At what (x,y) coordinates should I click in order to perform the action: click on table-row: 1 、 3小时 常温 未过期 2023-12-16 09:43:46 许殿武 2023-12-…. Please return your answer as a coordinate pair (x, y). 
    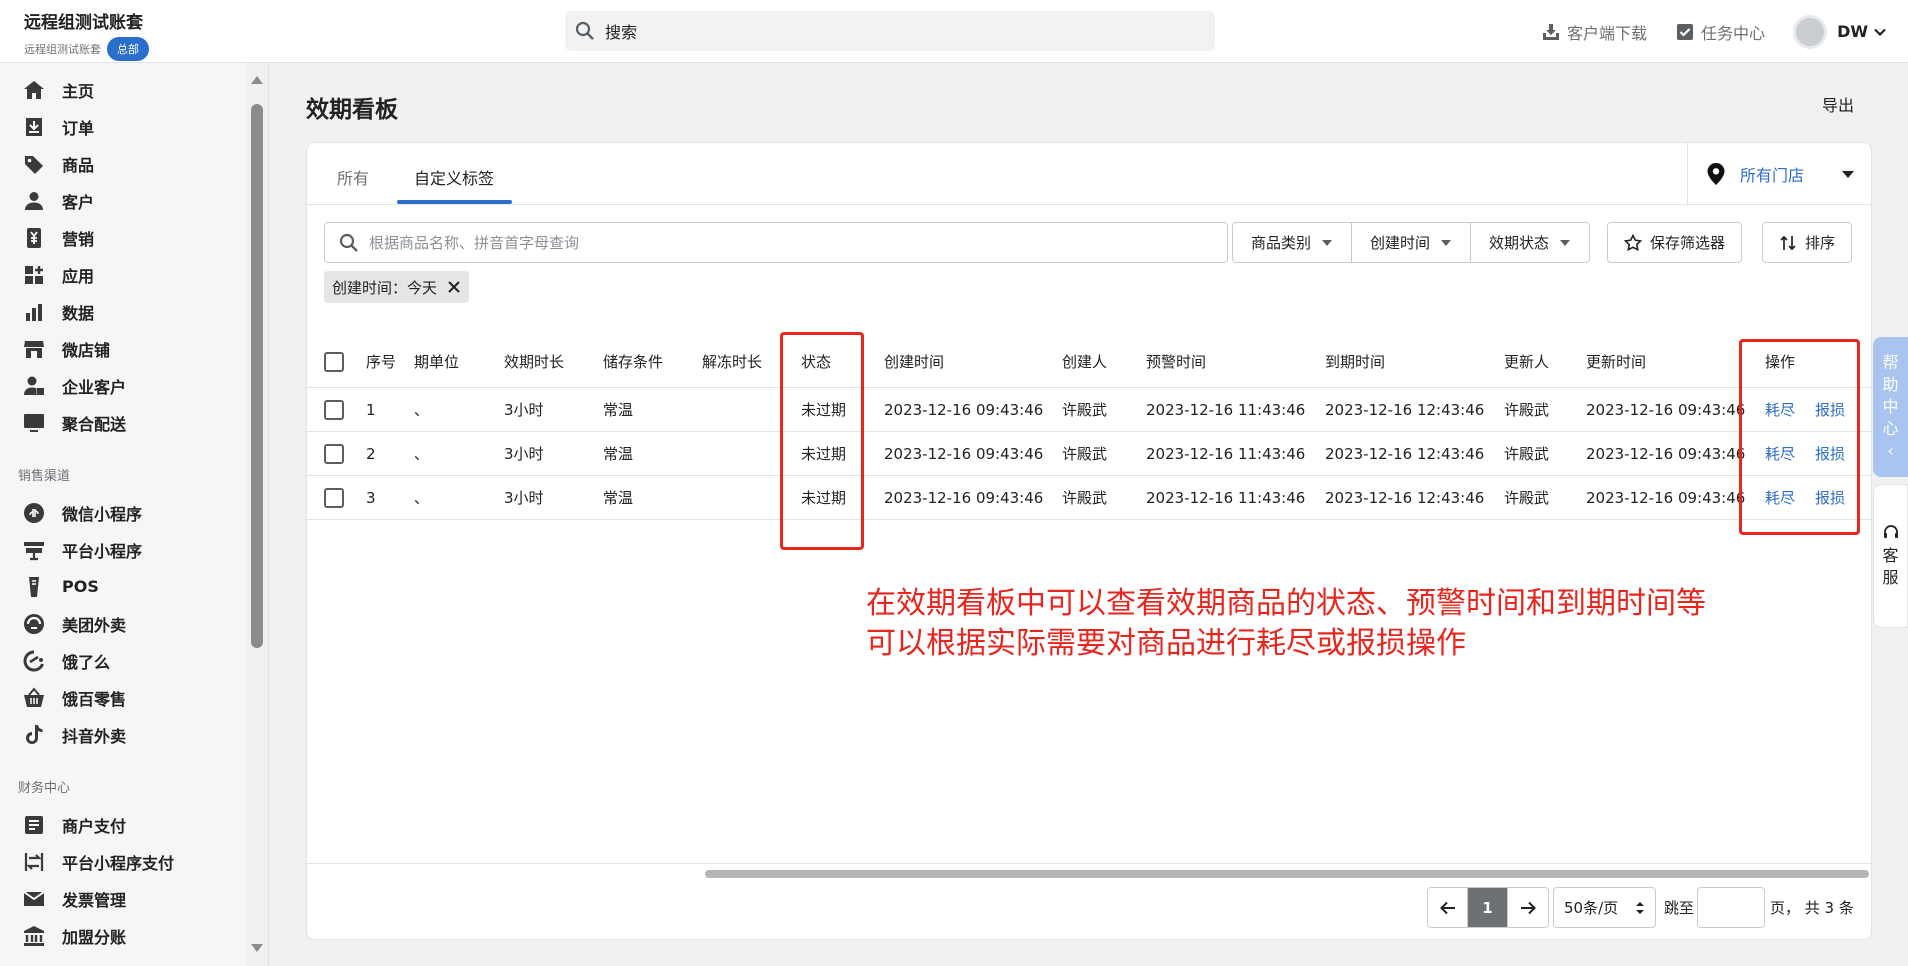
    Looking at the image, I should click on (1089, 410).